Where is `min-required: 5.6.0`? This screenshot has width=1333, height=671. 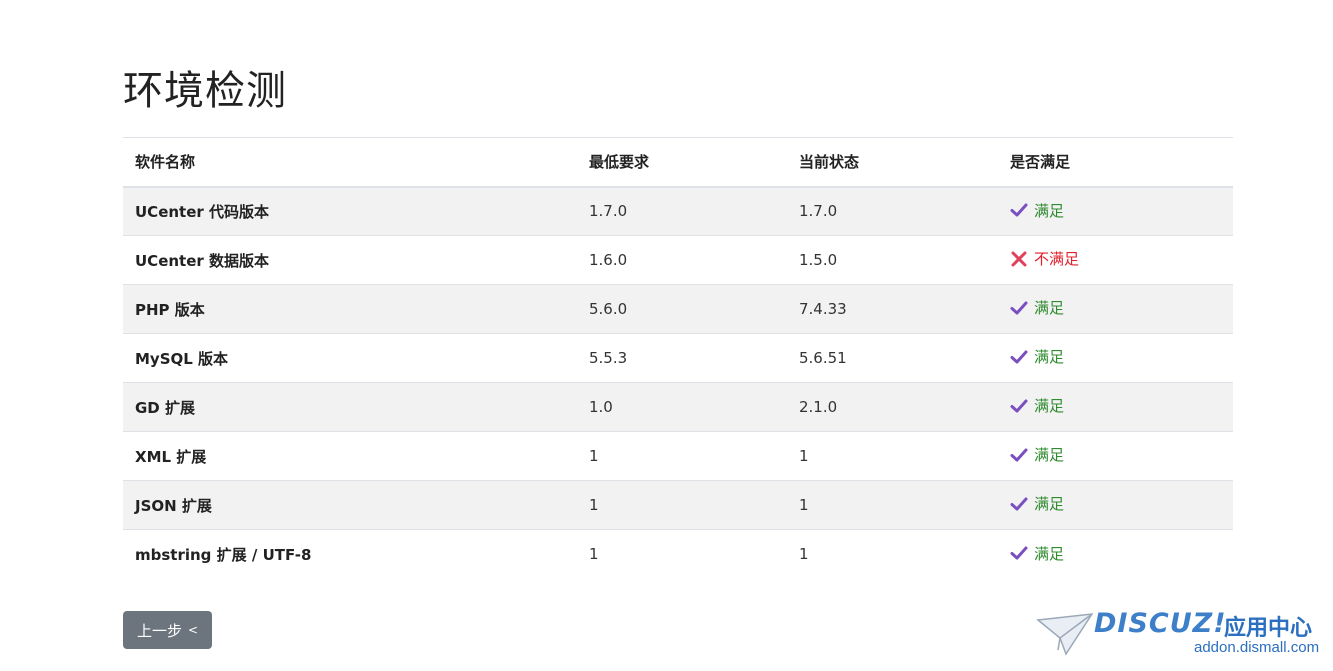 min-required: 5.6.0 is located at coordinates (682, 309).